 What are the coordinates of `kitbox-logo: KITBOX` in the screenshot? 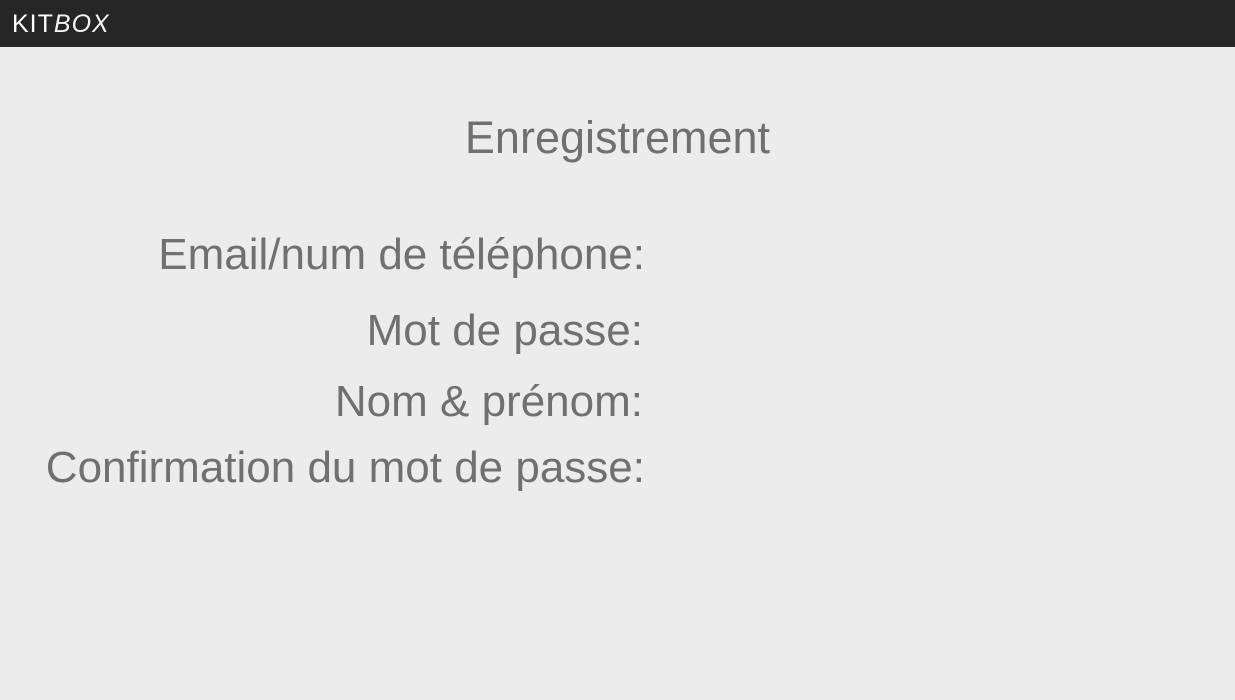 It's located at (61, 24).